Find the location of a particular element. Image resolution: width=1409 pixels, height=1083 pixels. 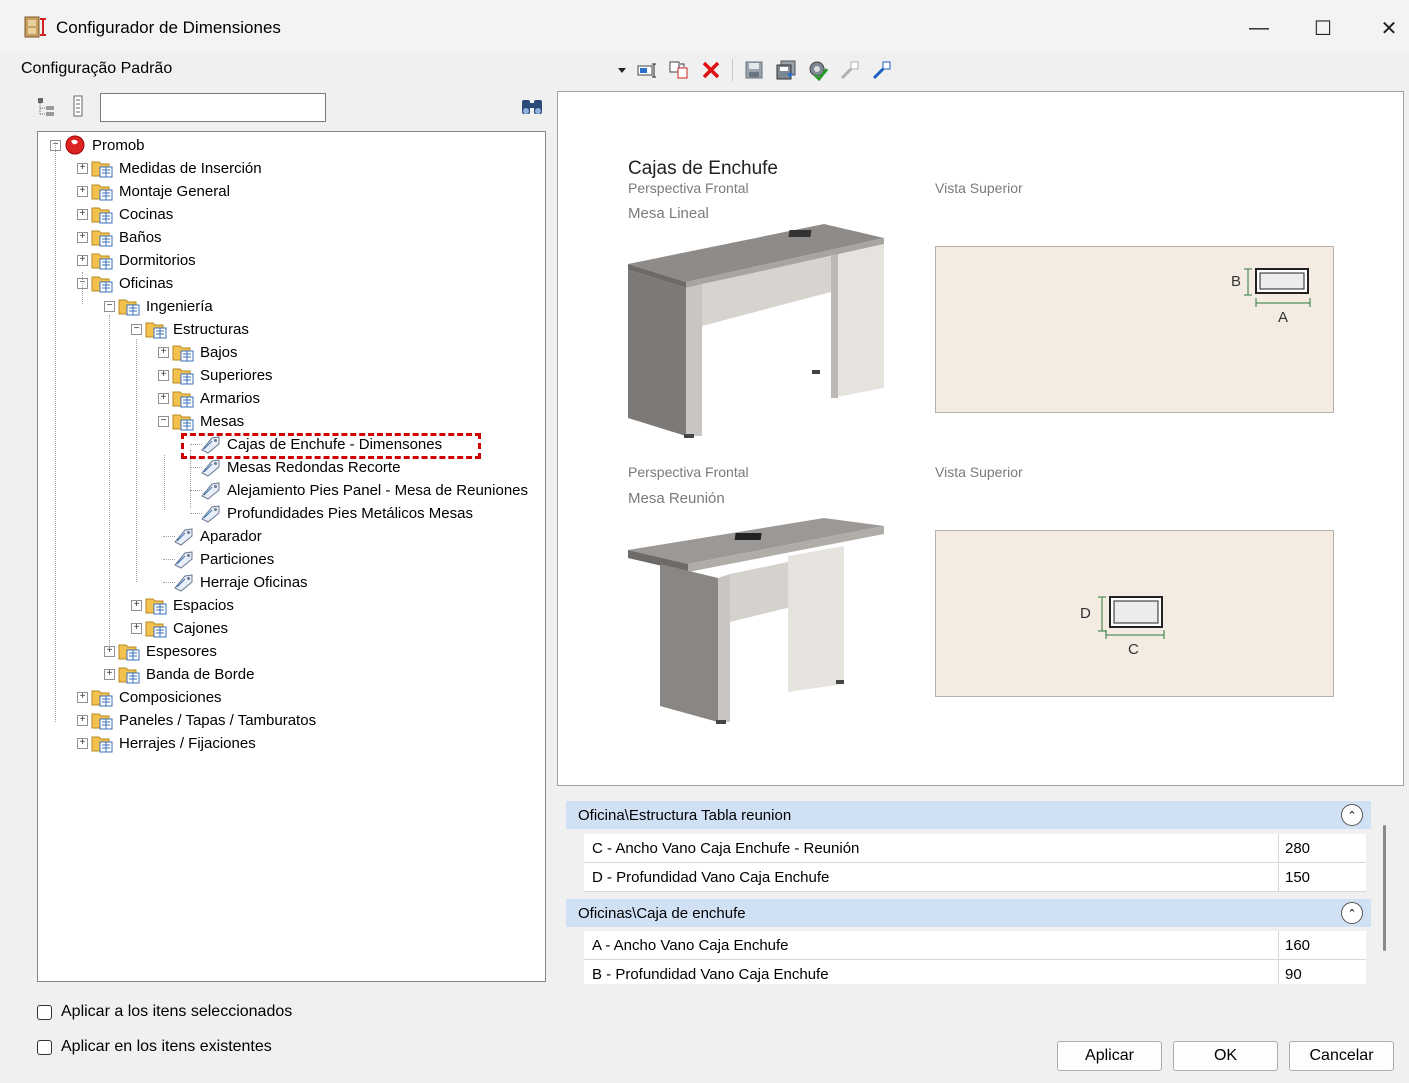

property-label: A - Ancho Vano Caja Enchufe is located at coordinates (690, 945).